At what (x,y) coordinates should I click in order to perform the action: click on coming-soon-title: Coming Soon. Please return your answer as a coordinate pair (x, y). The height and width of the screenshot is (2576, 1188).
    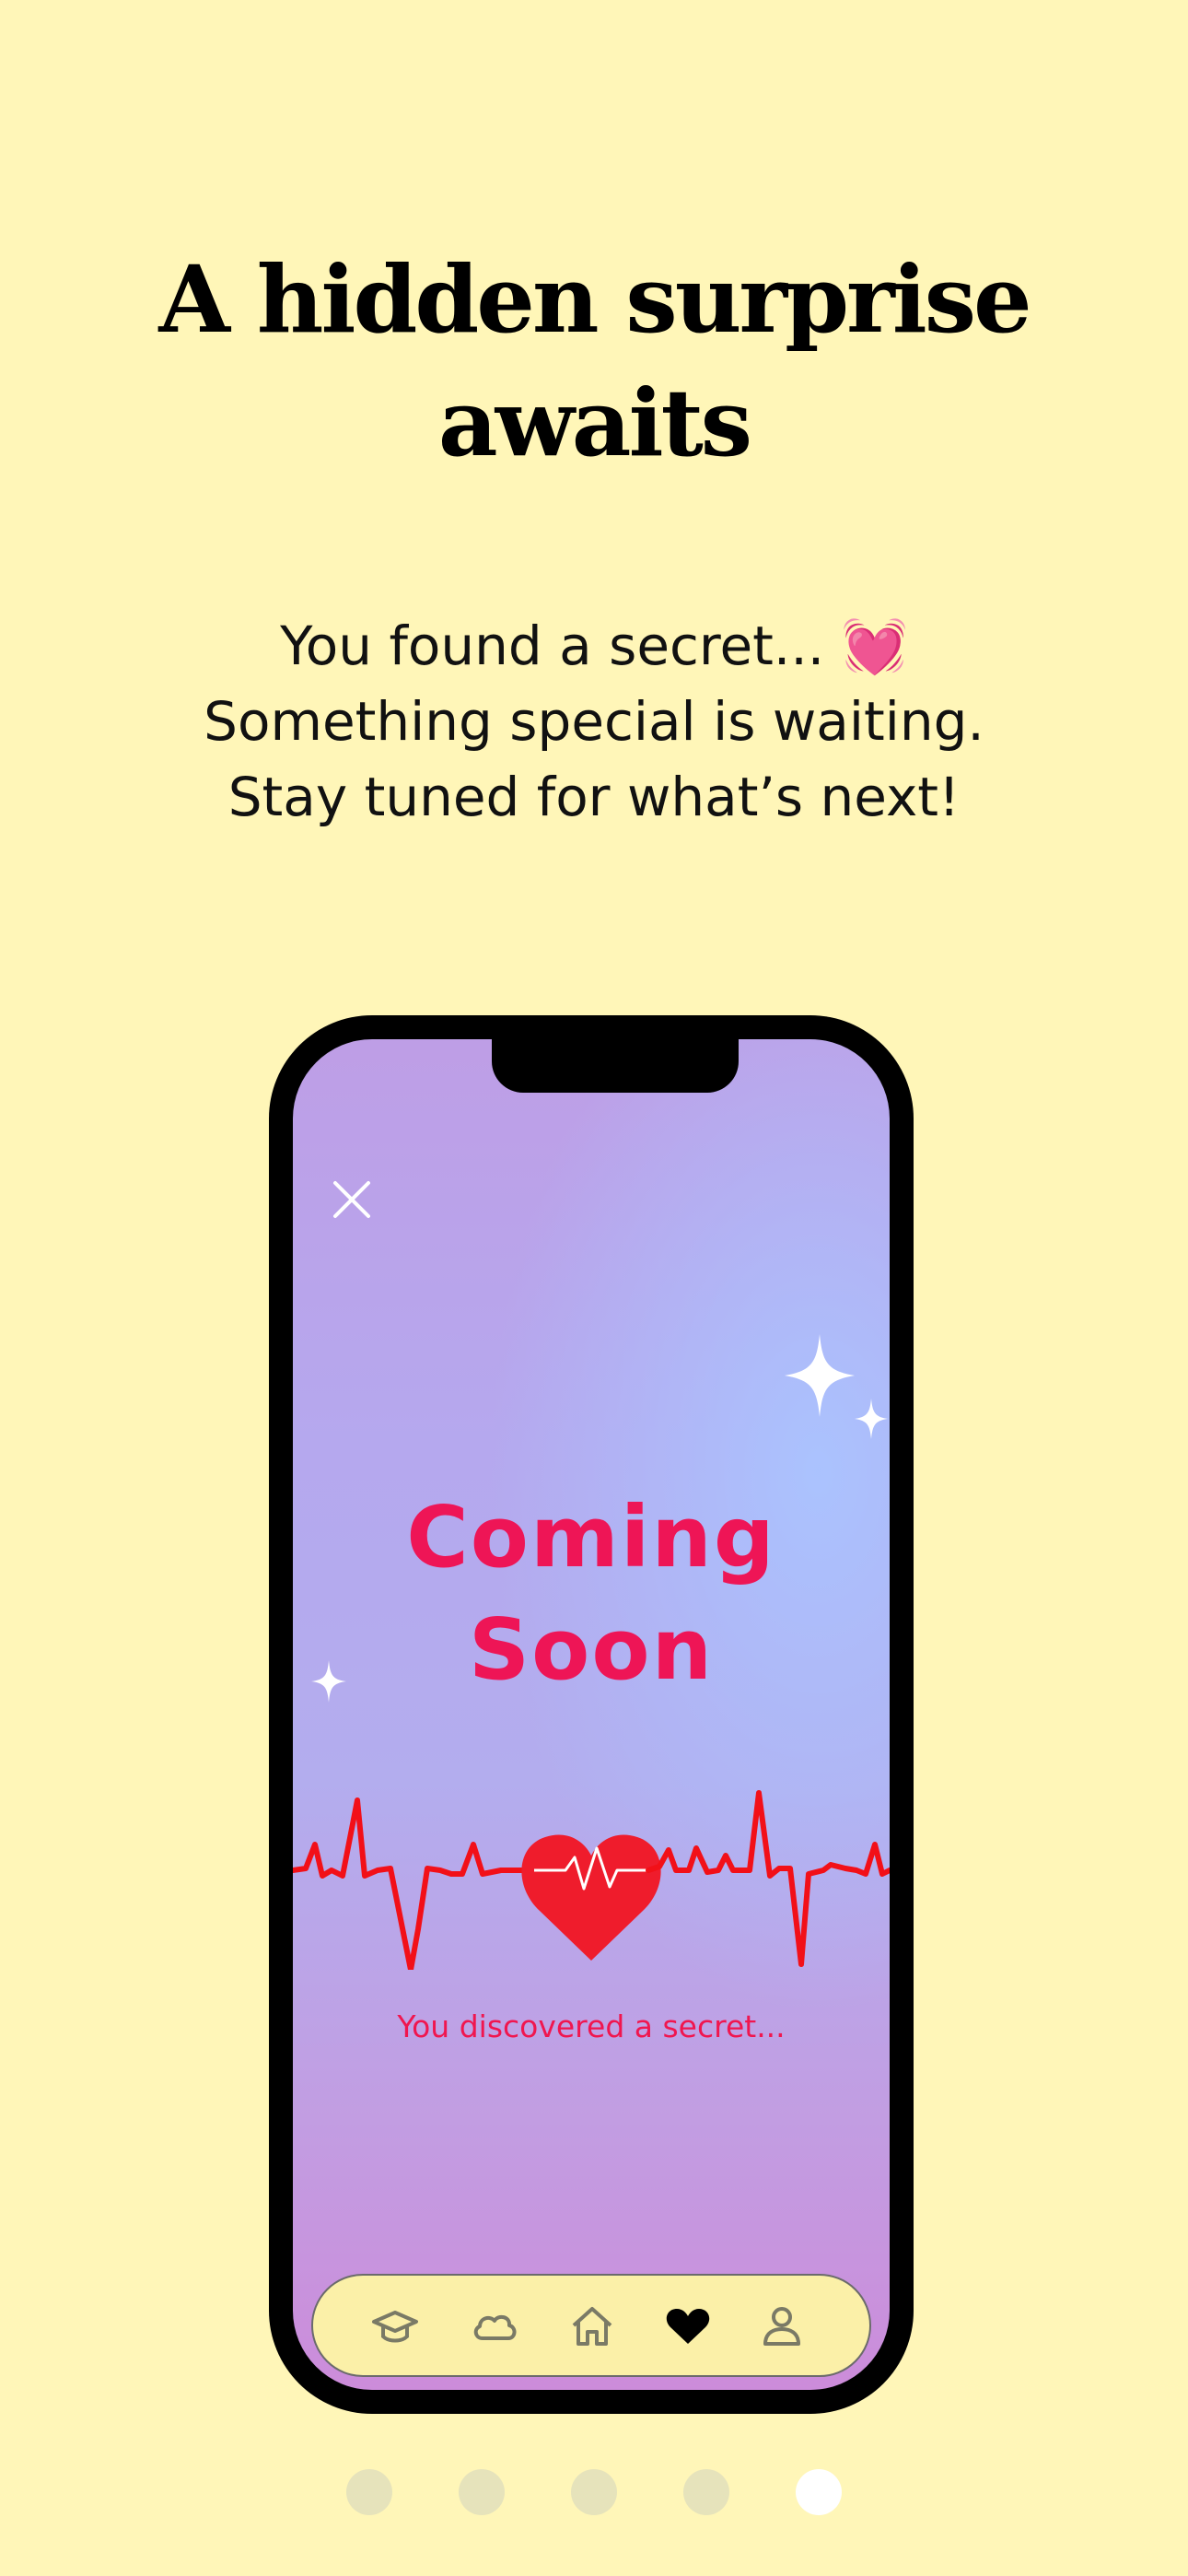
    Looking at the image, I should click on (591, 1593).